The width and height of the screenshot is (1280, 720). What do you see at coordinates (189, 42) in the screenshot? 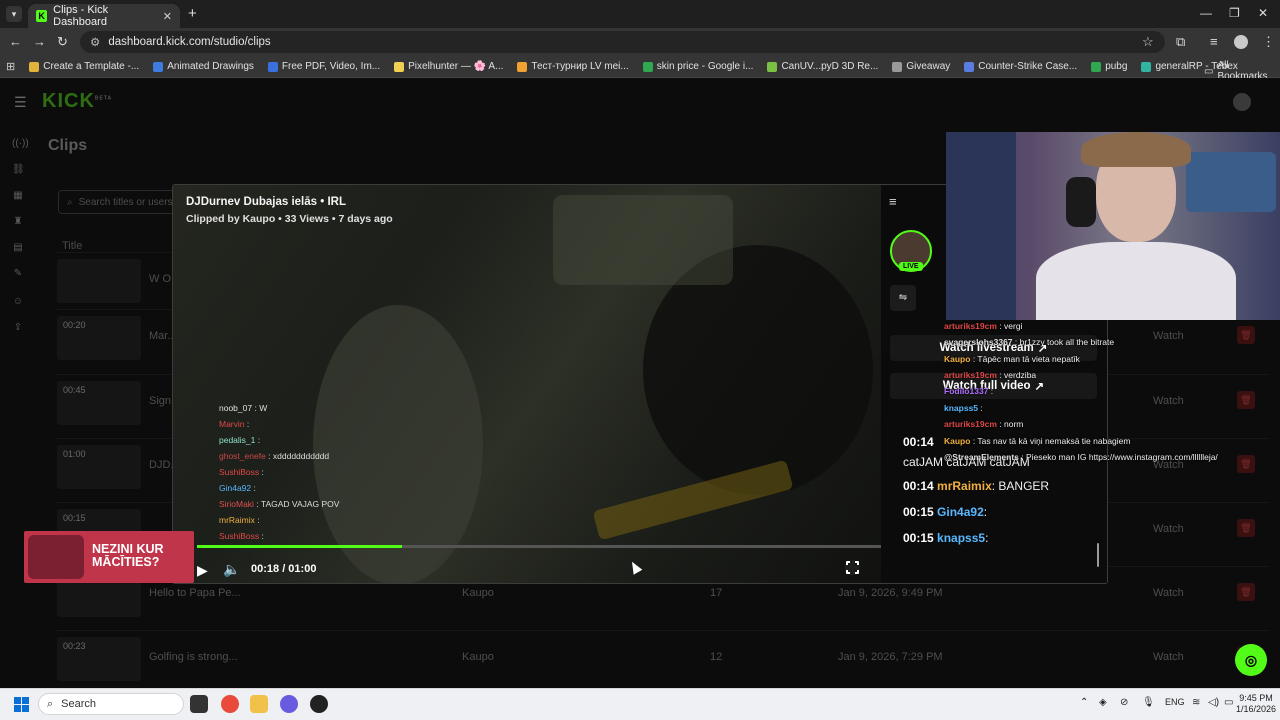
I see `url-text: dashboard.kick.com/studio/clips` at bounding box center [189, 42].